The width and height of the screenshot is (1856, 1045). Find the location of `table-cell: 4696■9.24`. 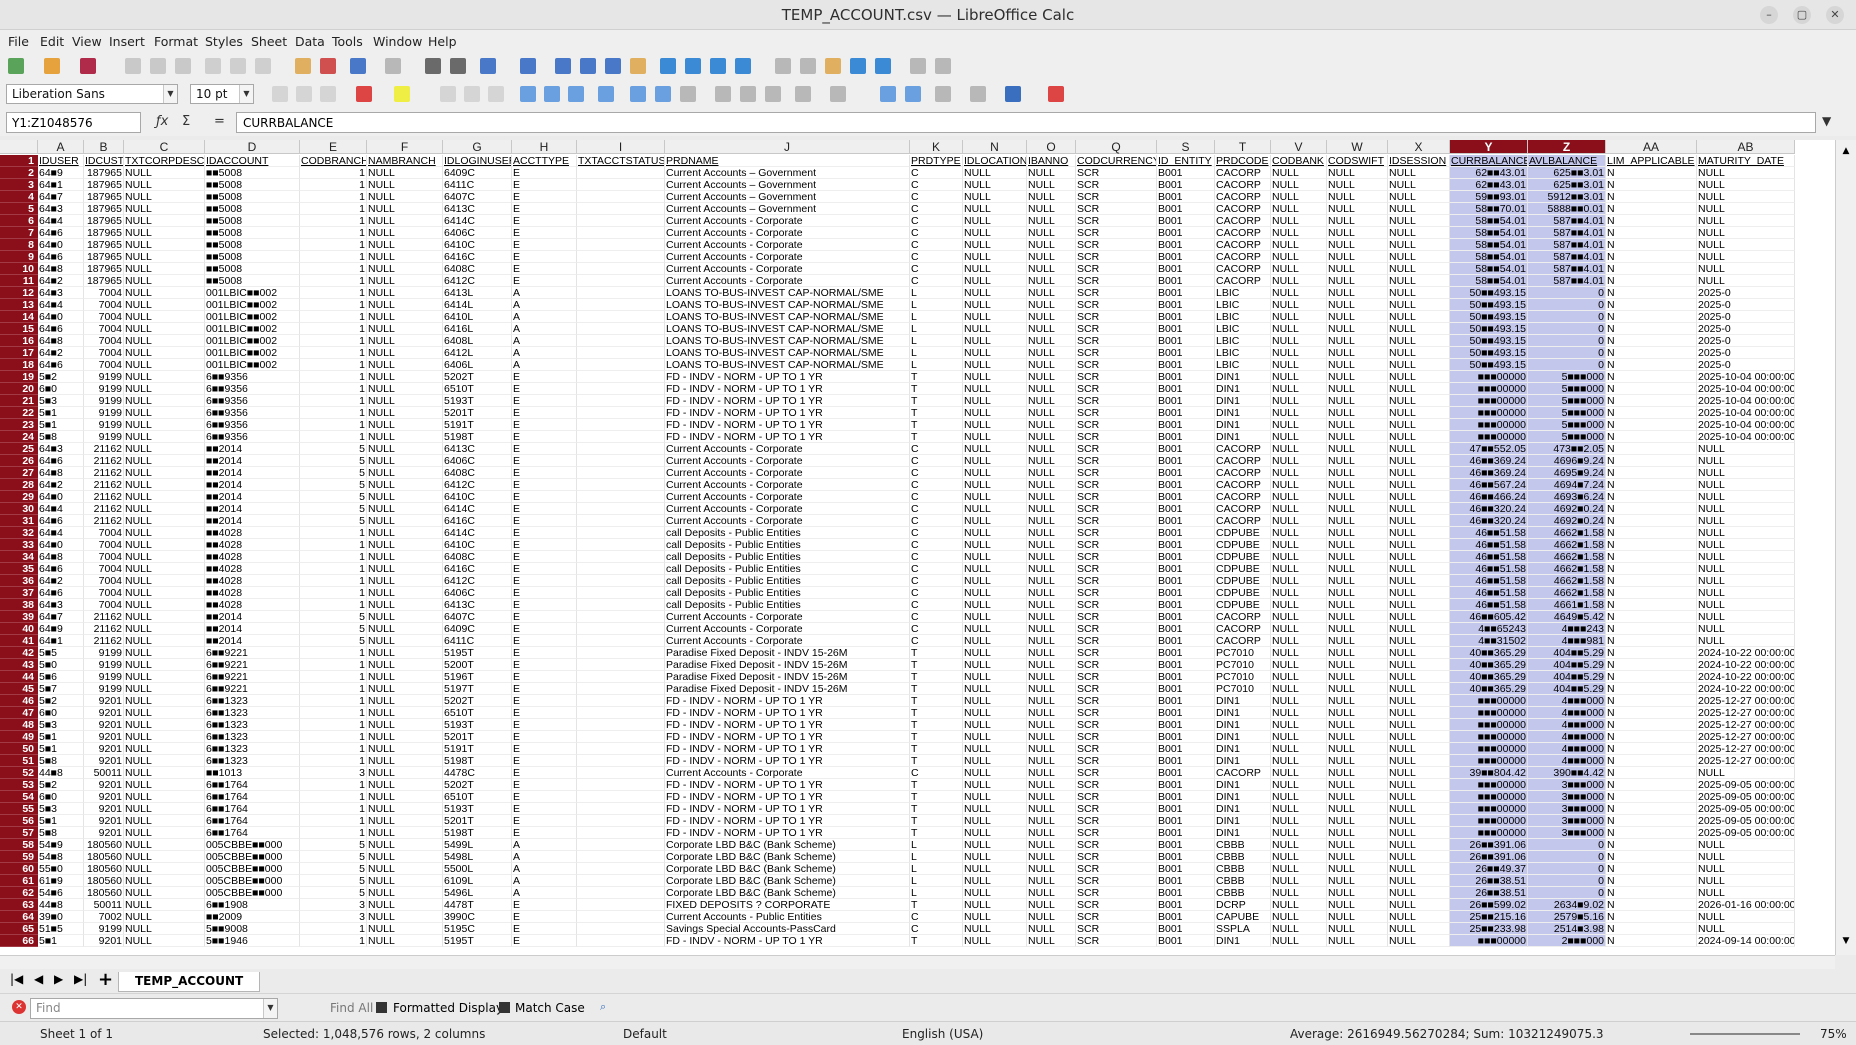

table-cell: 4696■9.24 is located at coordinates (1567, 461).